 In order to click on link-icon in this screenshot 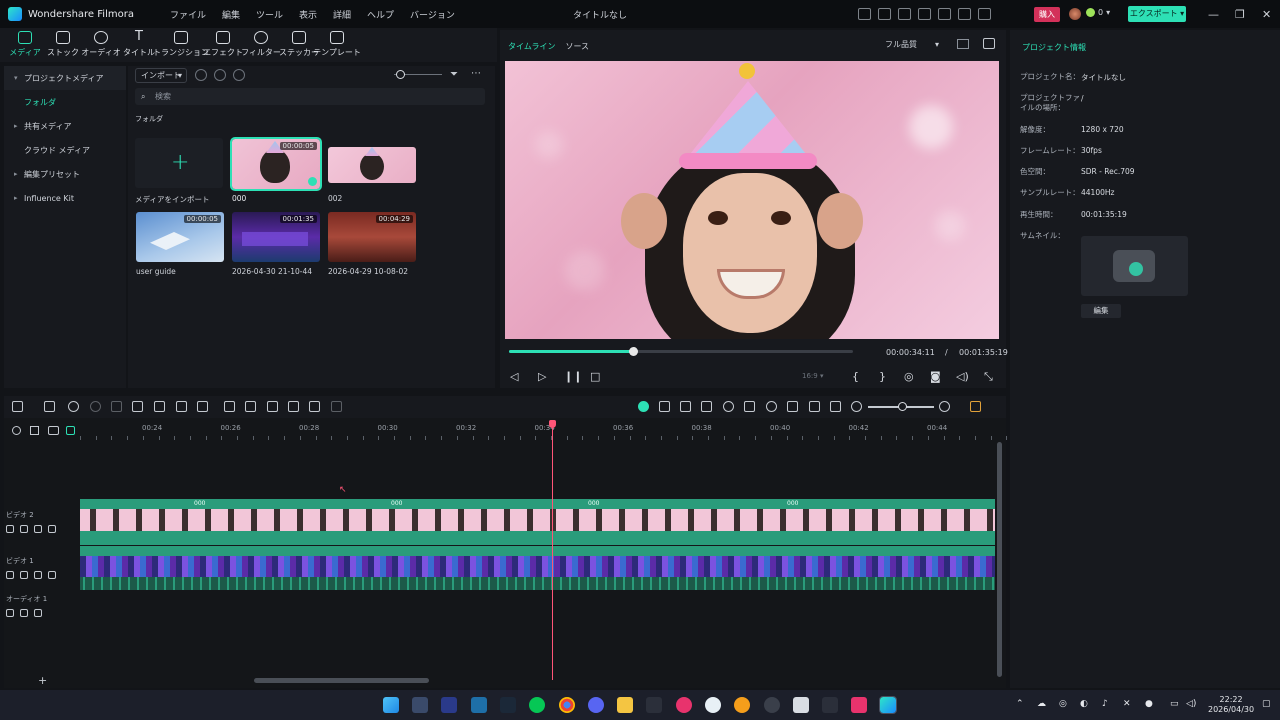, I will do `click(34, 430)`.